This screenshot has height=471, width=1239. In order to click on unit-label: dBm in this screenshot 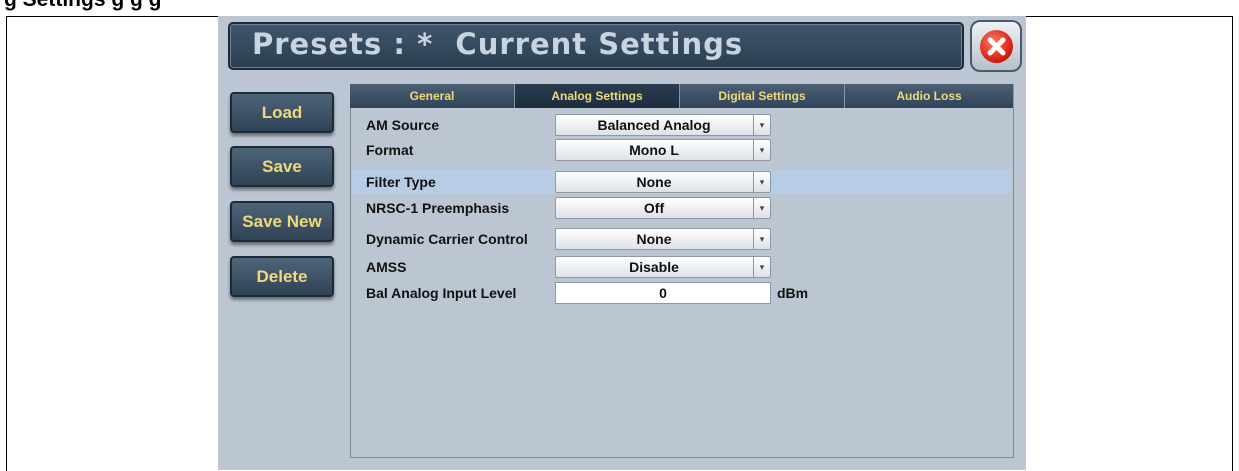, I will do `click(793, 293)`.